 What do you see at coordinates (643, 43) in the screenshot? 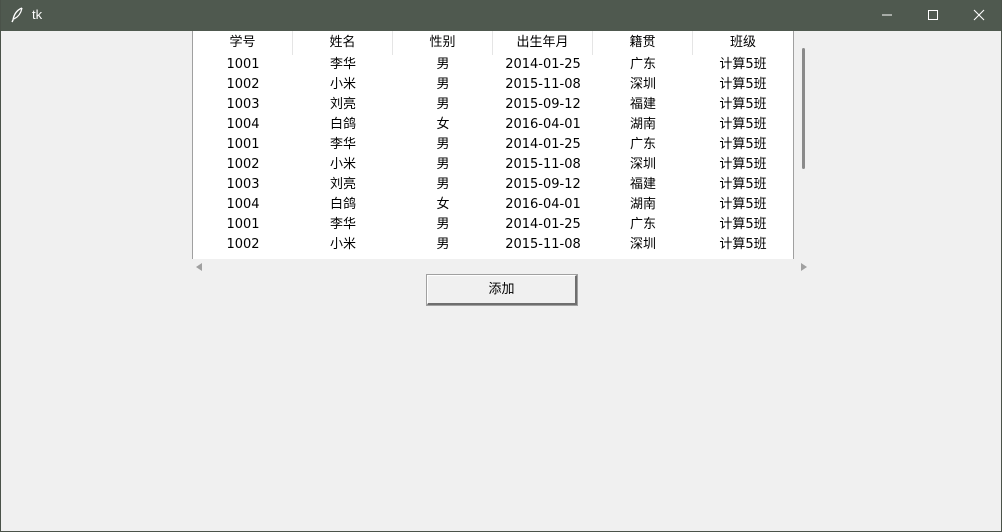
I see `column-header-hometown: 籍贯` at bounding box center [643, 43].